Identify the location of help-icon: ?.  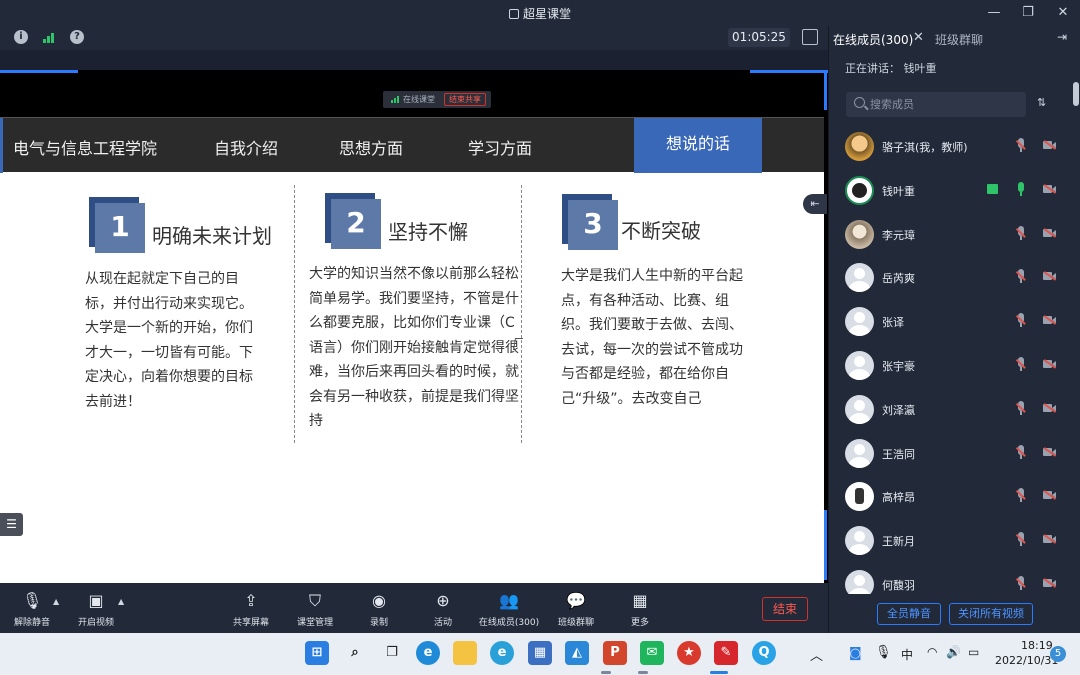
(77, 37).